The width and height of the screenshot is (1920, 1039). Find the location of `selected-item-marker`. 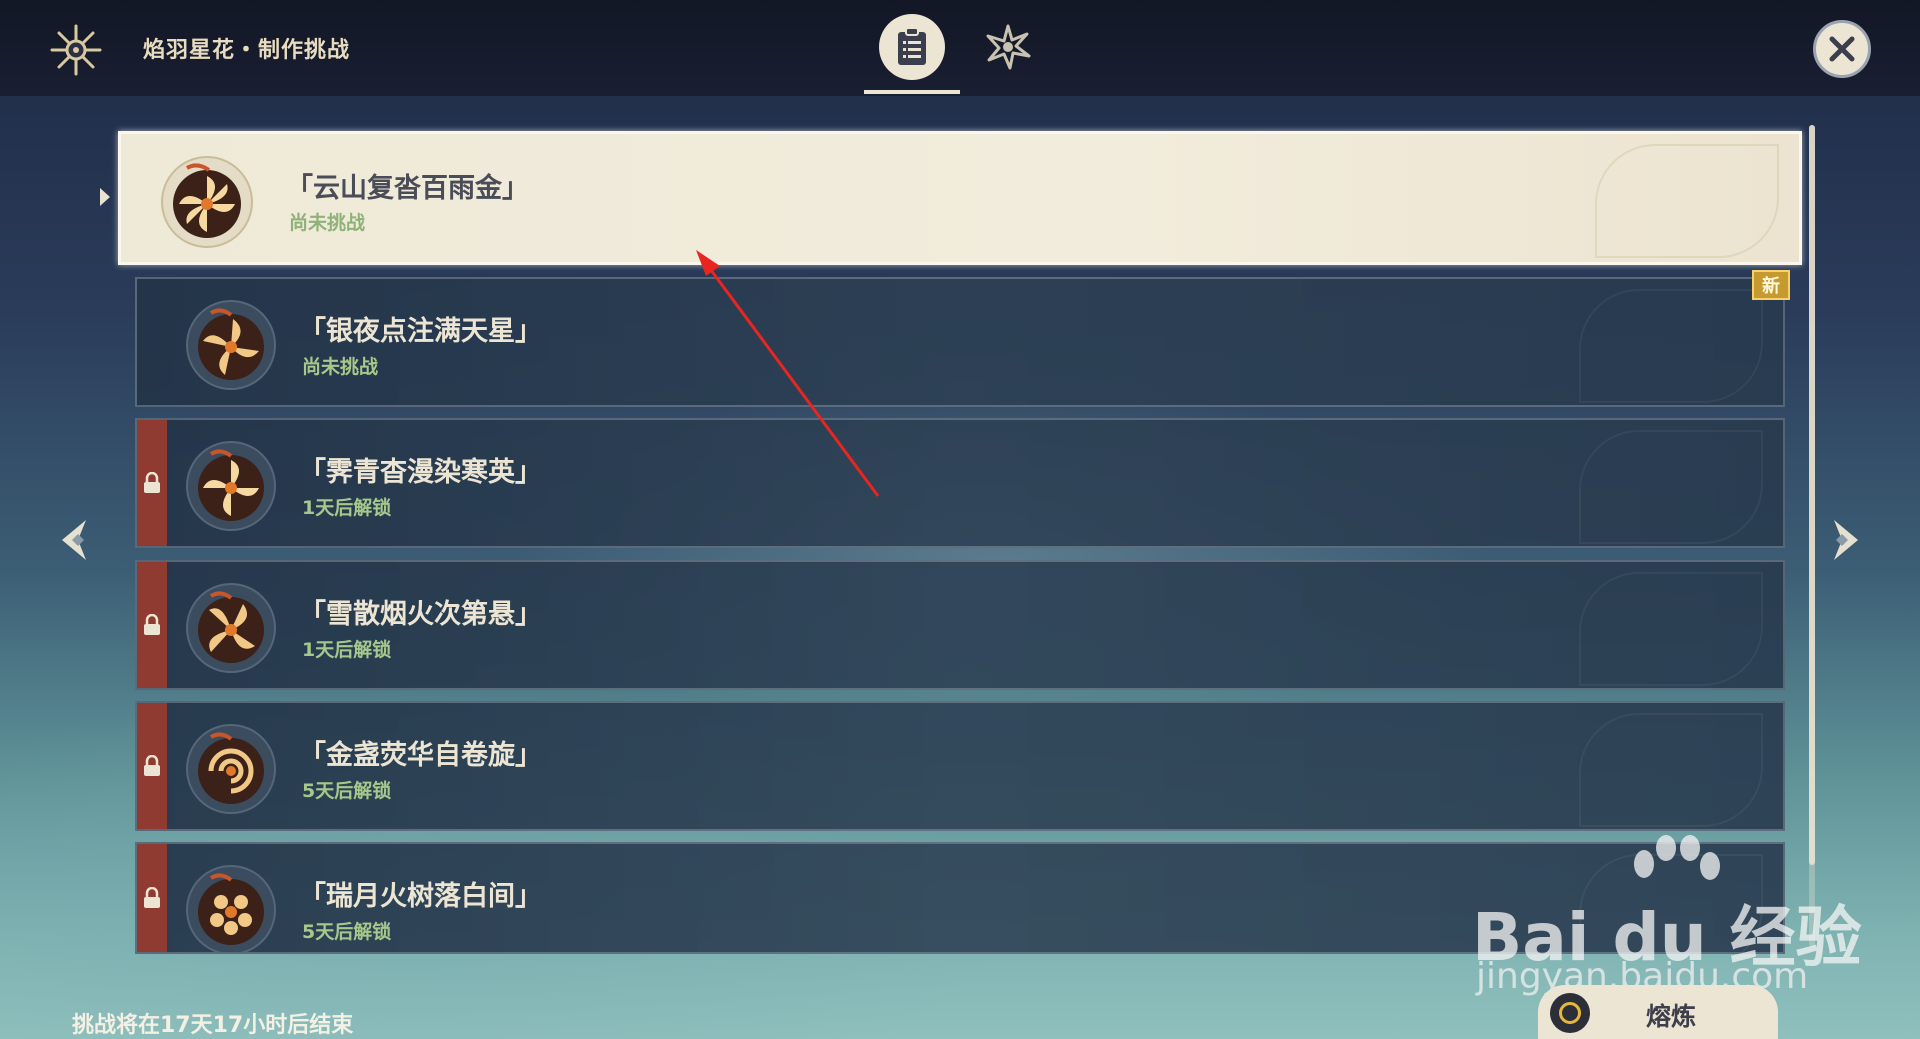

selected-item-marker is located at coordinates (105, 197).